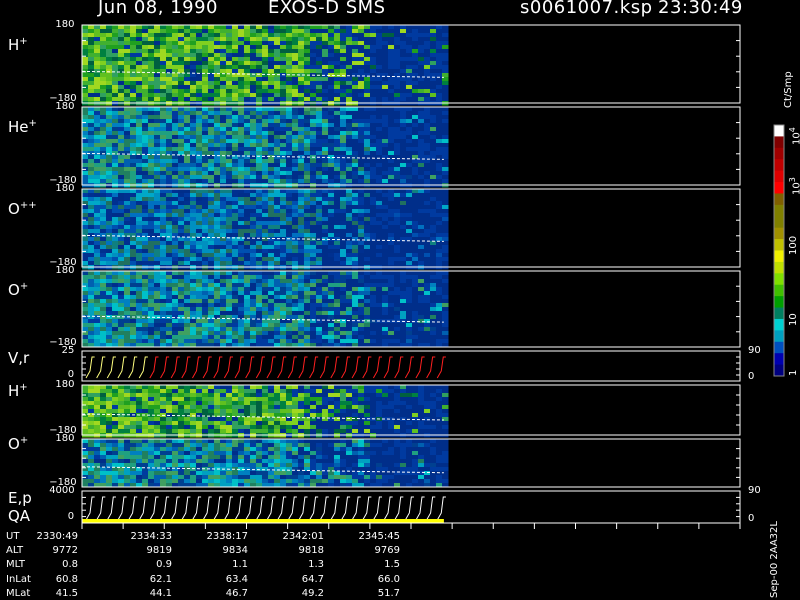 This screenshot has height=600, width=800. I want to click on panel-4-lines, so click(265, 367).